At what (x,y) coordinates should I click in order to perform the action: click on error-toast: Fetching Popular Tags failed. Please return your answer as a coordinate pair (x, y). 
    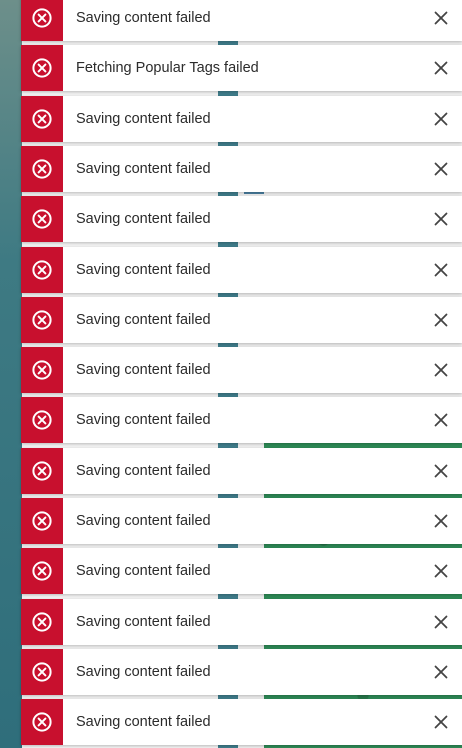
    Looking at the image, I should click on (241, 68).